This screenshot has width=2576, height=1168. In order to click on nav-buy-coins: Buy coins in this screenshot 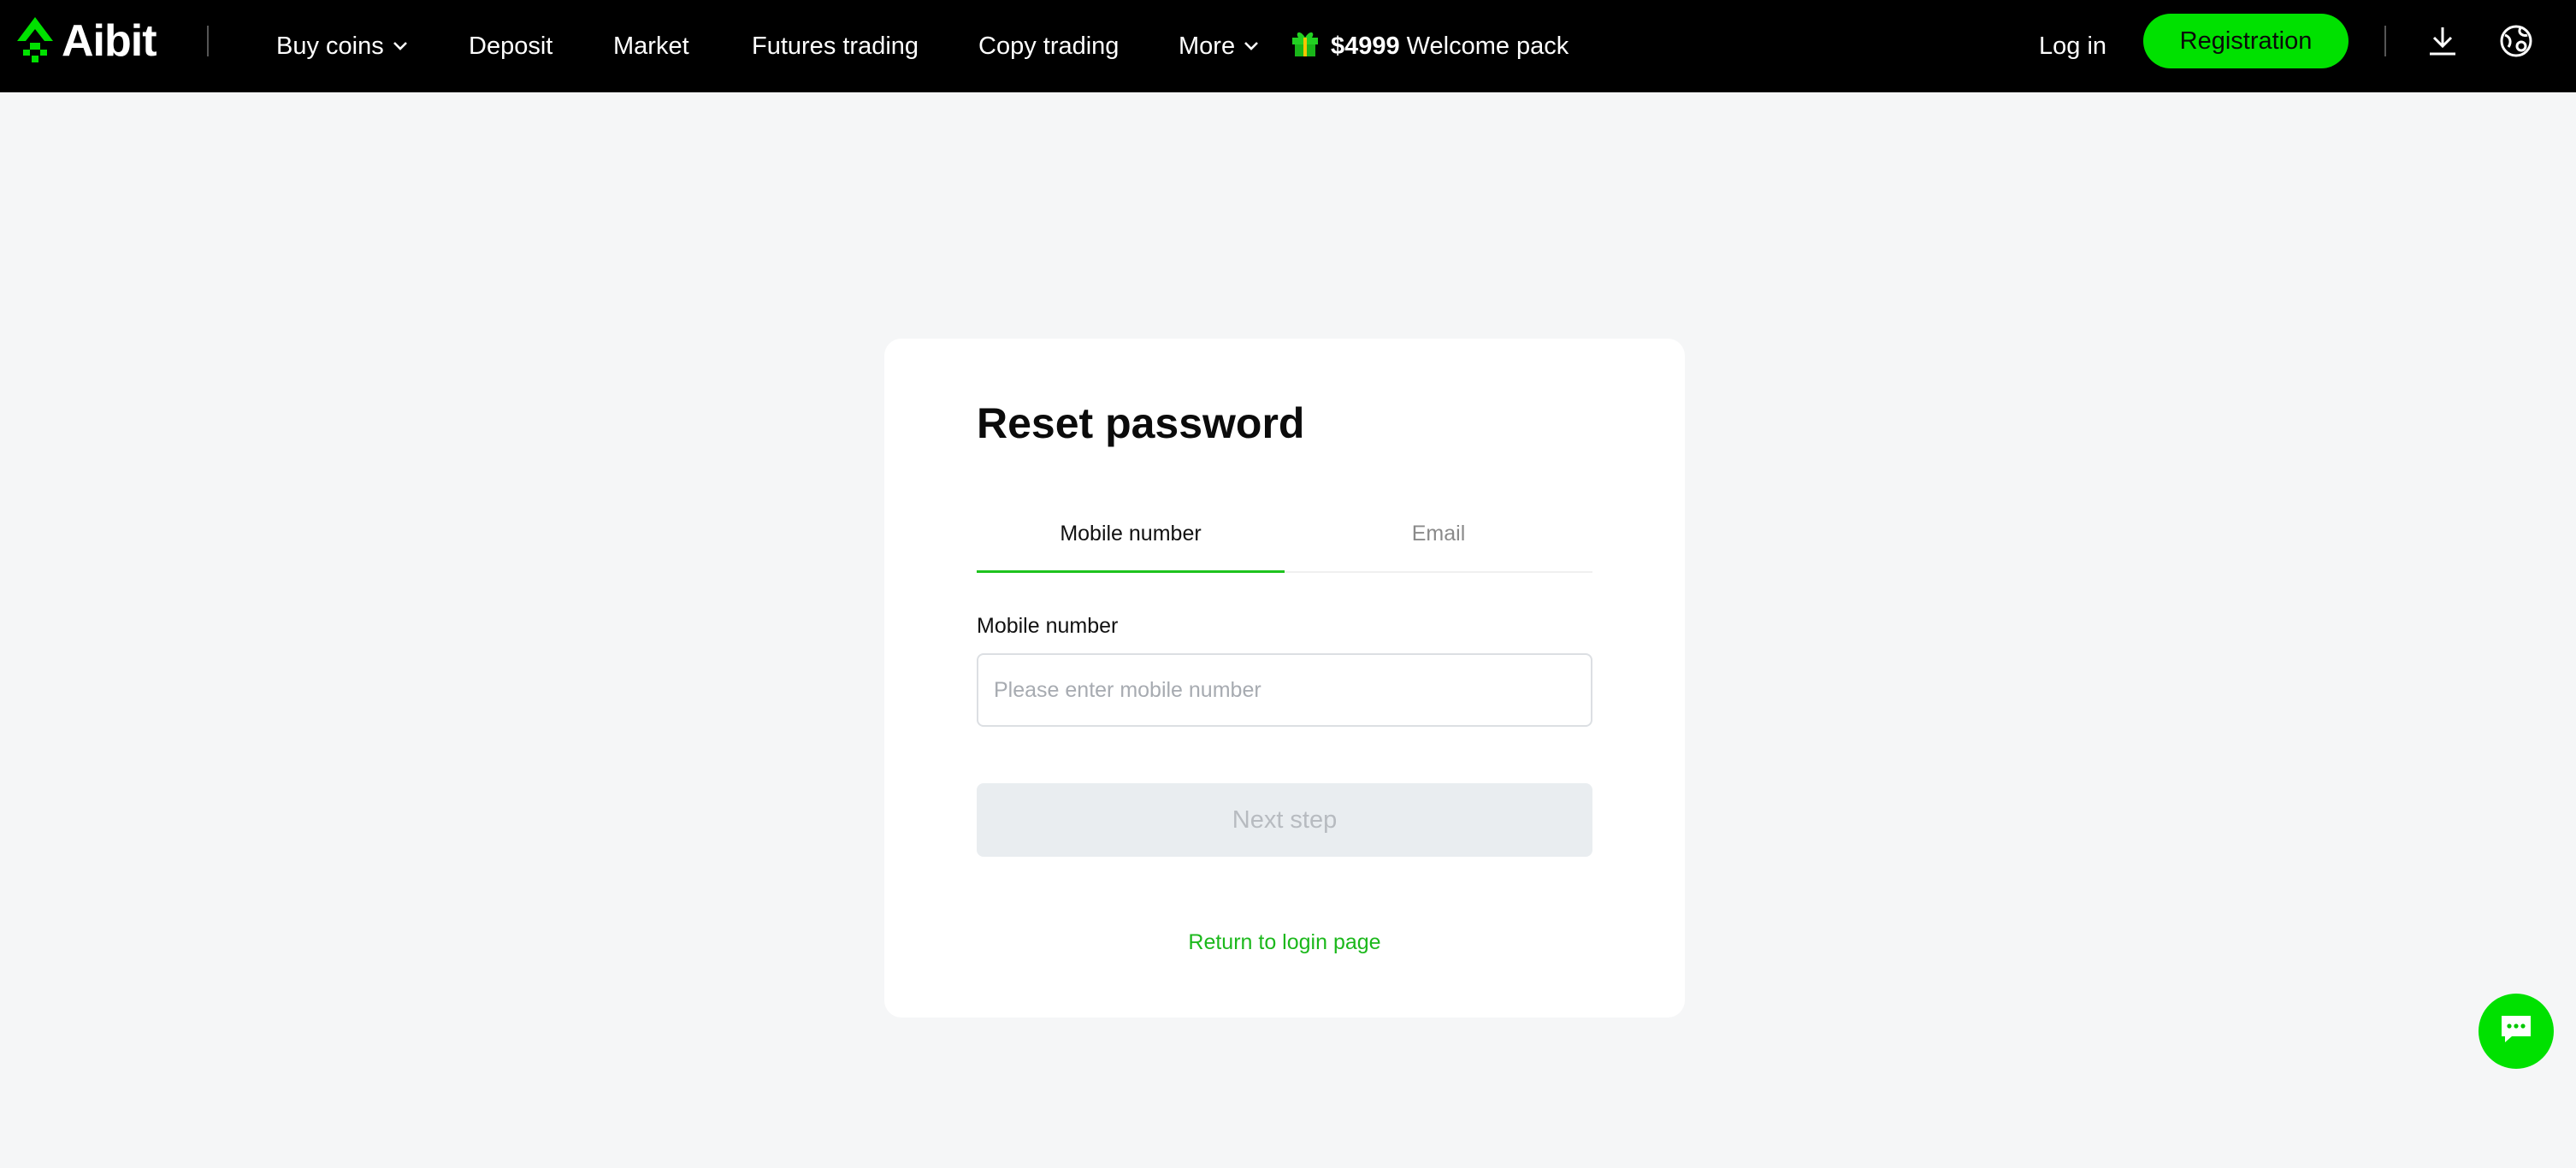, I will do `click(342, 46)`.